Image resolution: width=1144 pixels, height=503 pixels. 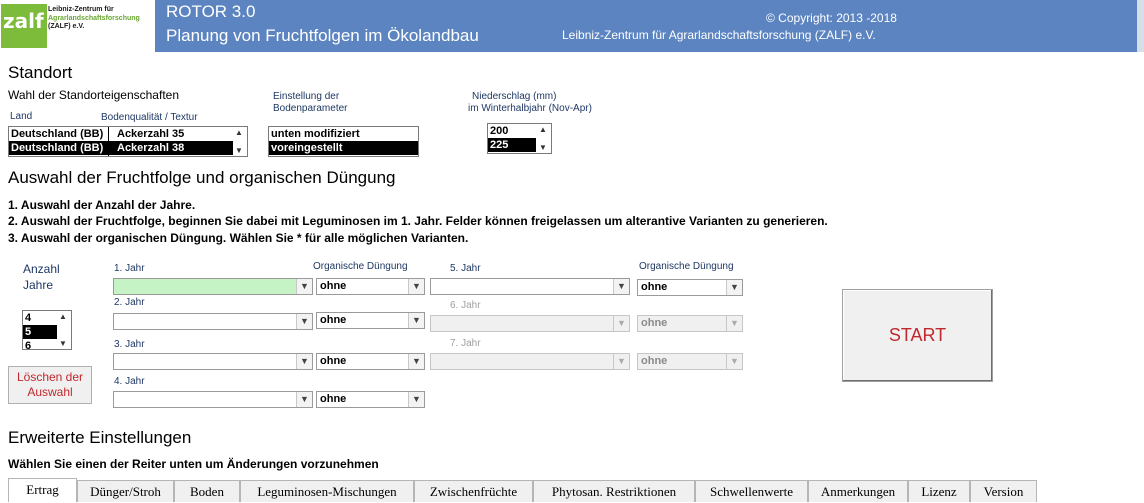 What do you see at coordinates (108, 141) in the screenshot?
I see `column-divider` at bounding box center [108, 141].